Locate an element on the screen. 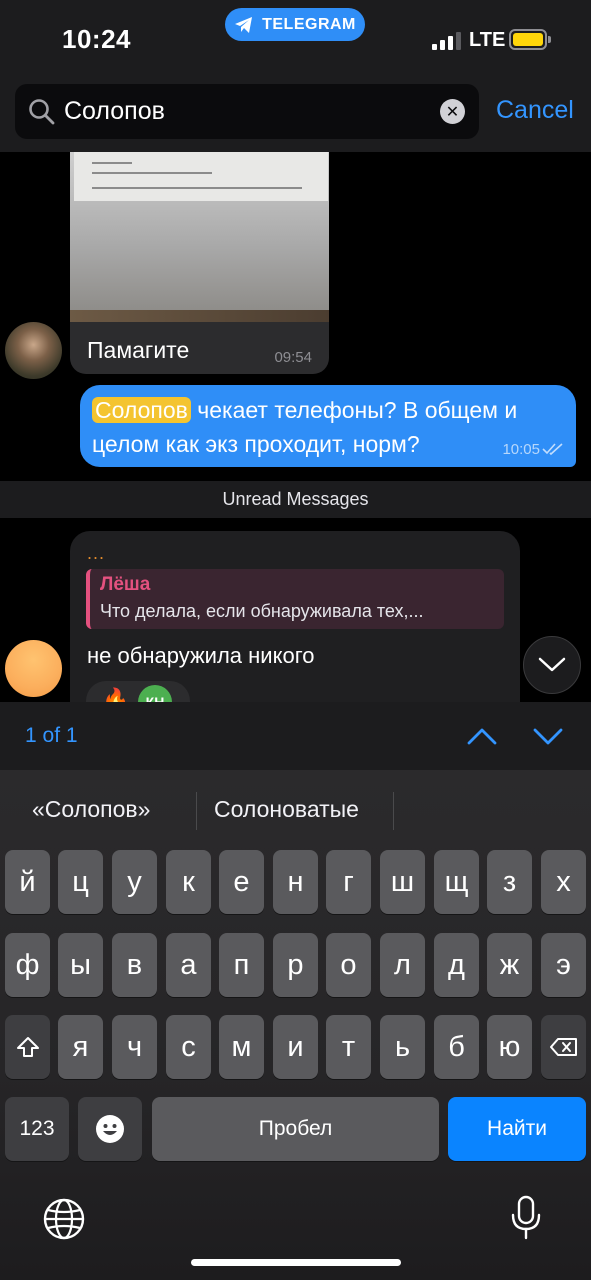  key: й is located at coordinates (27, 882).